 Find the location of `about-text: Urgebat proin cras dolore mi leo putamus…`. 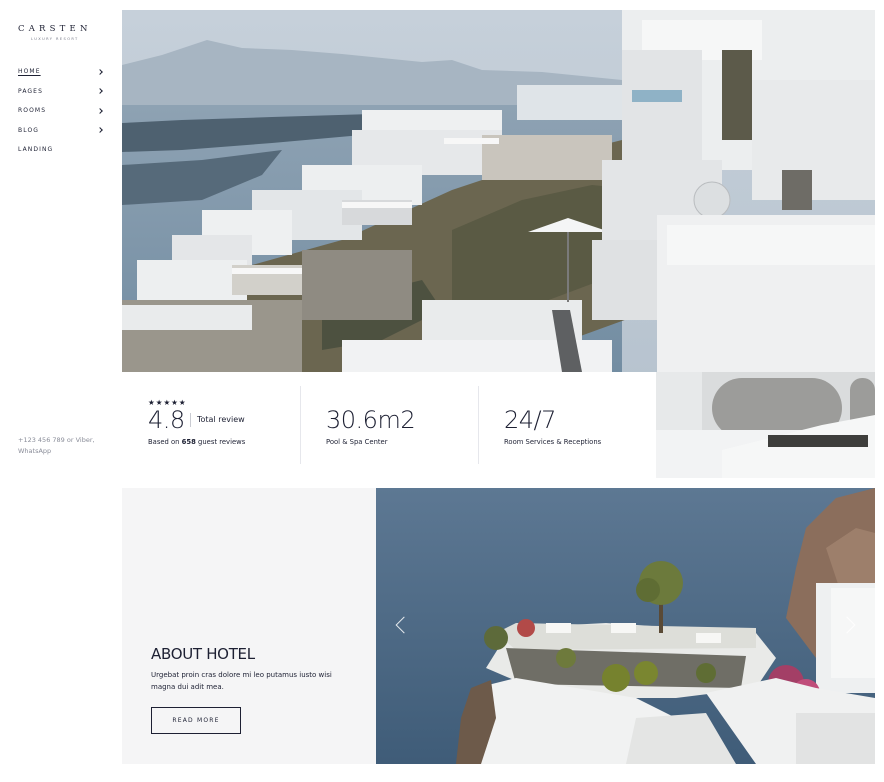

about-text: Urgebat proin cras dolore mi leo putamus… is located at coordinates (241, 681).